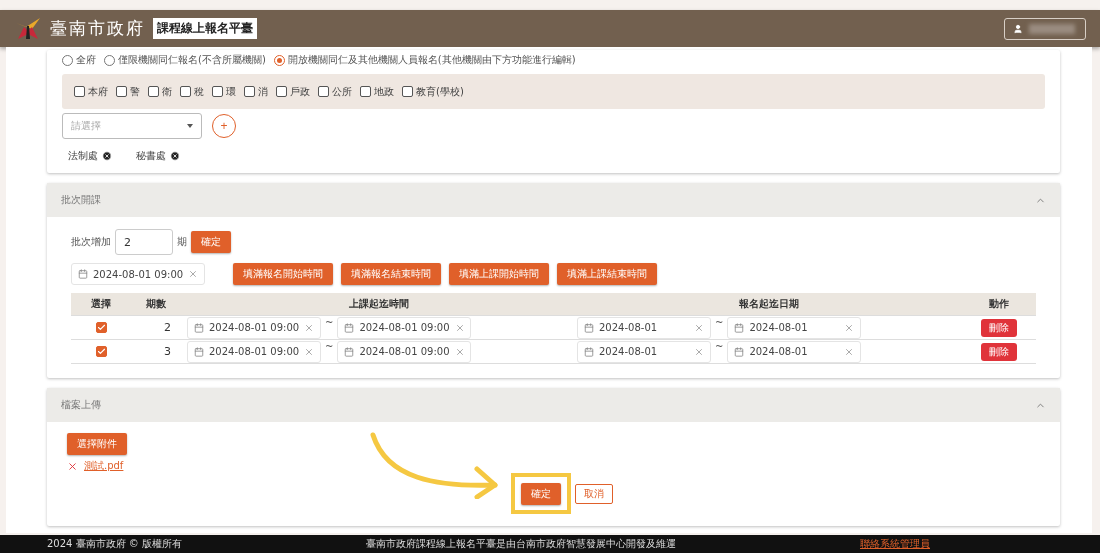  I want to click on tag-label: 秘書處, so click(151, 156).